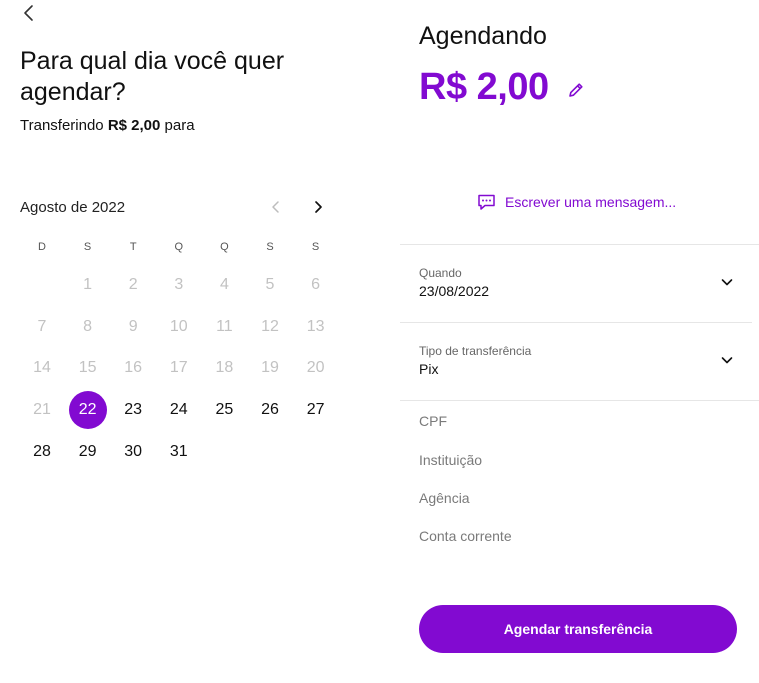 This screenshot has width=759, height=683. I want to click on calendar-day: 9, so click(133, 327).